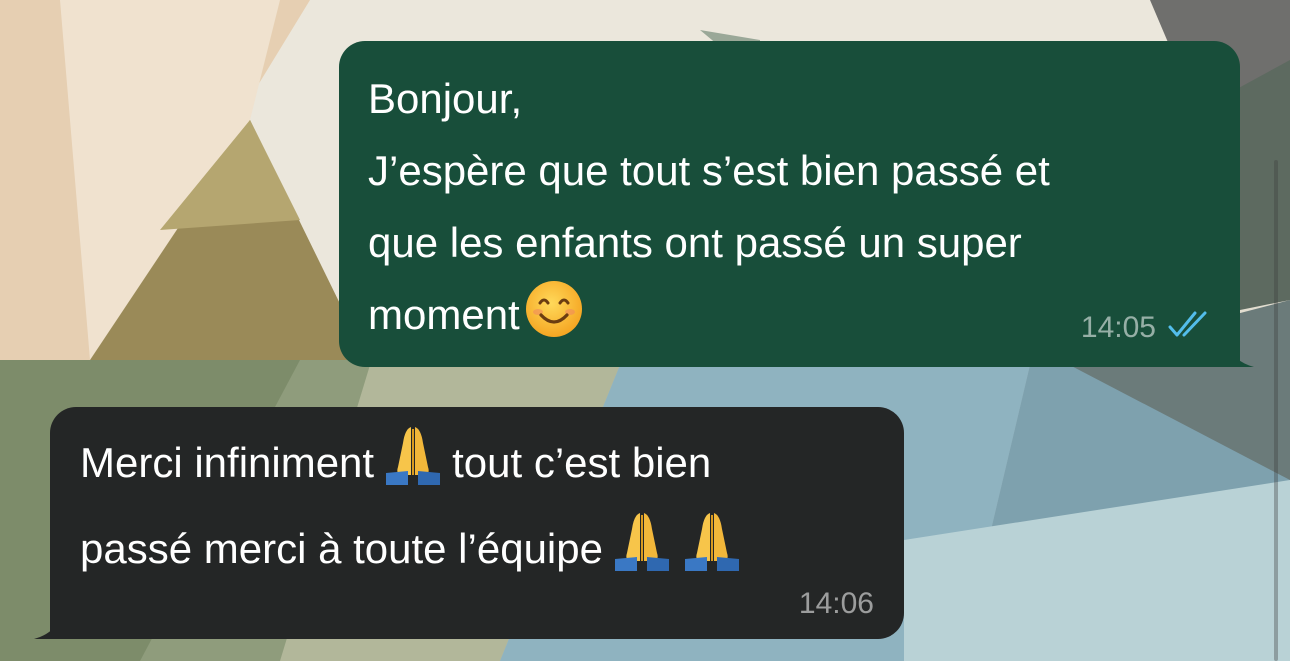 Image resolution: width=1290 pixels, height=661 pixels. I want to click on message-text: Merci infiniment, so click(227, 462).